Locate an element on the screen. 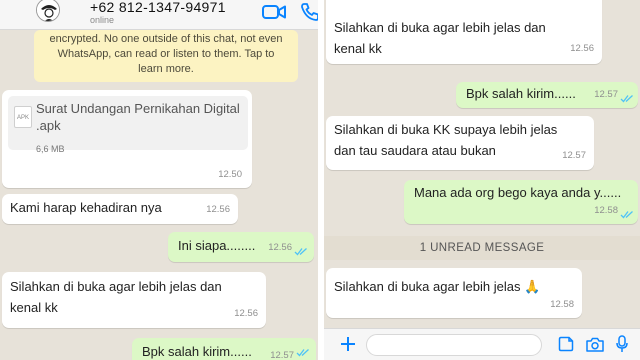  microphone-icon is located at coordinates (622, 344).